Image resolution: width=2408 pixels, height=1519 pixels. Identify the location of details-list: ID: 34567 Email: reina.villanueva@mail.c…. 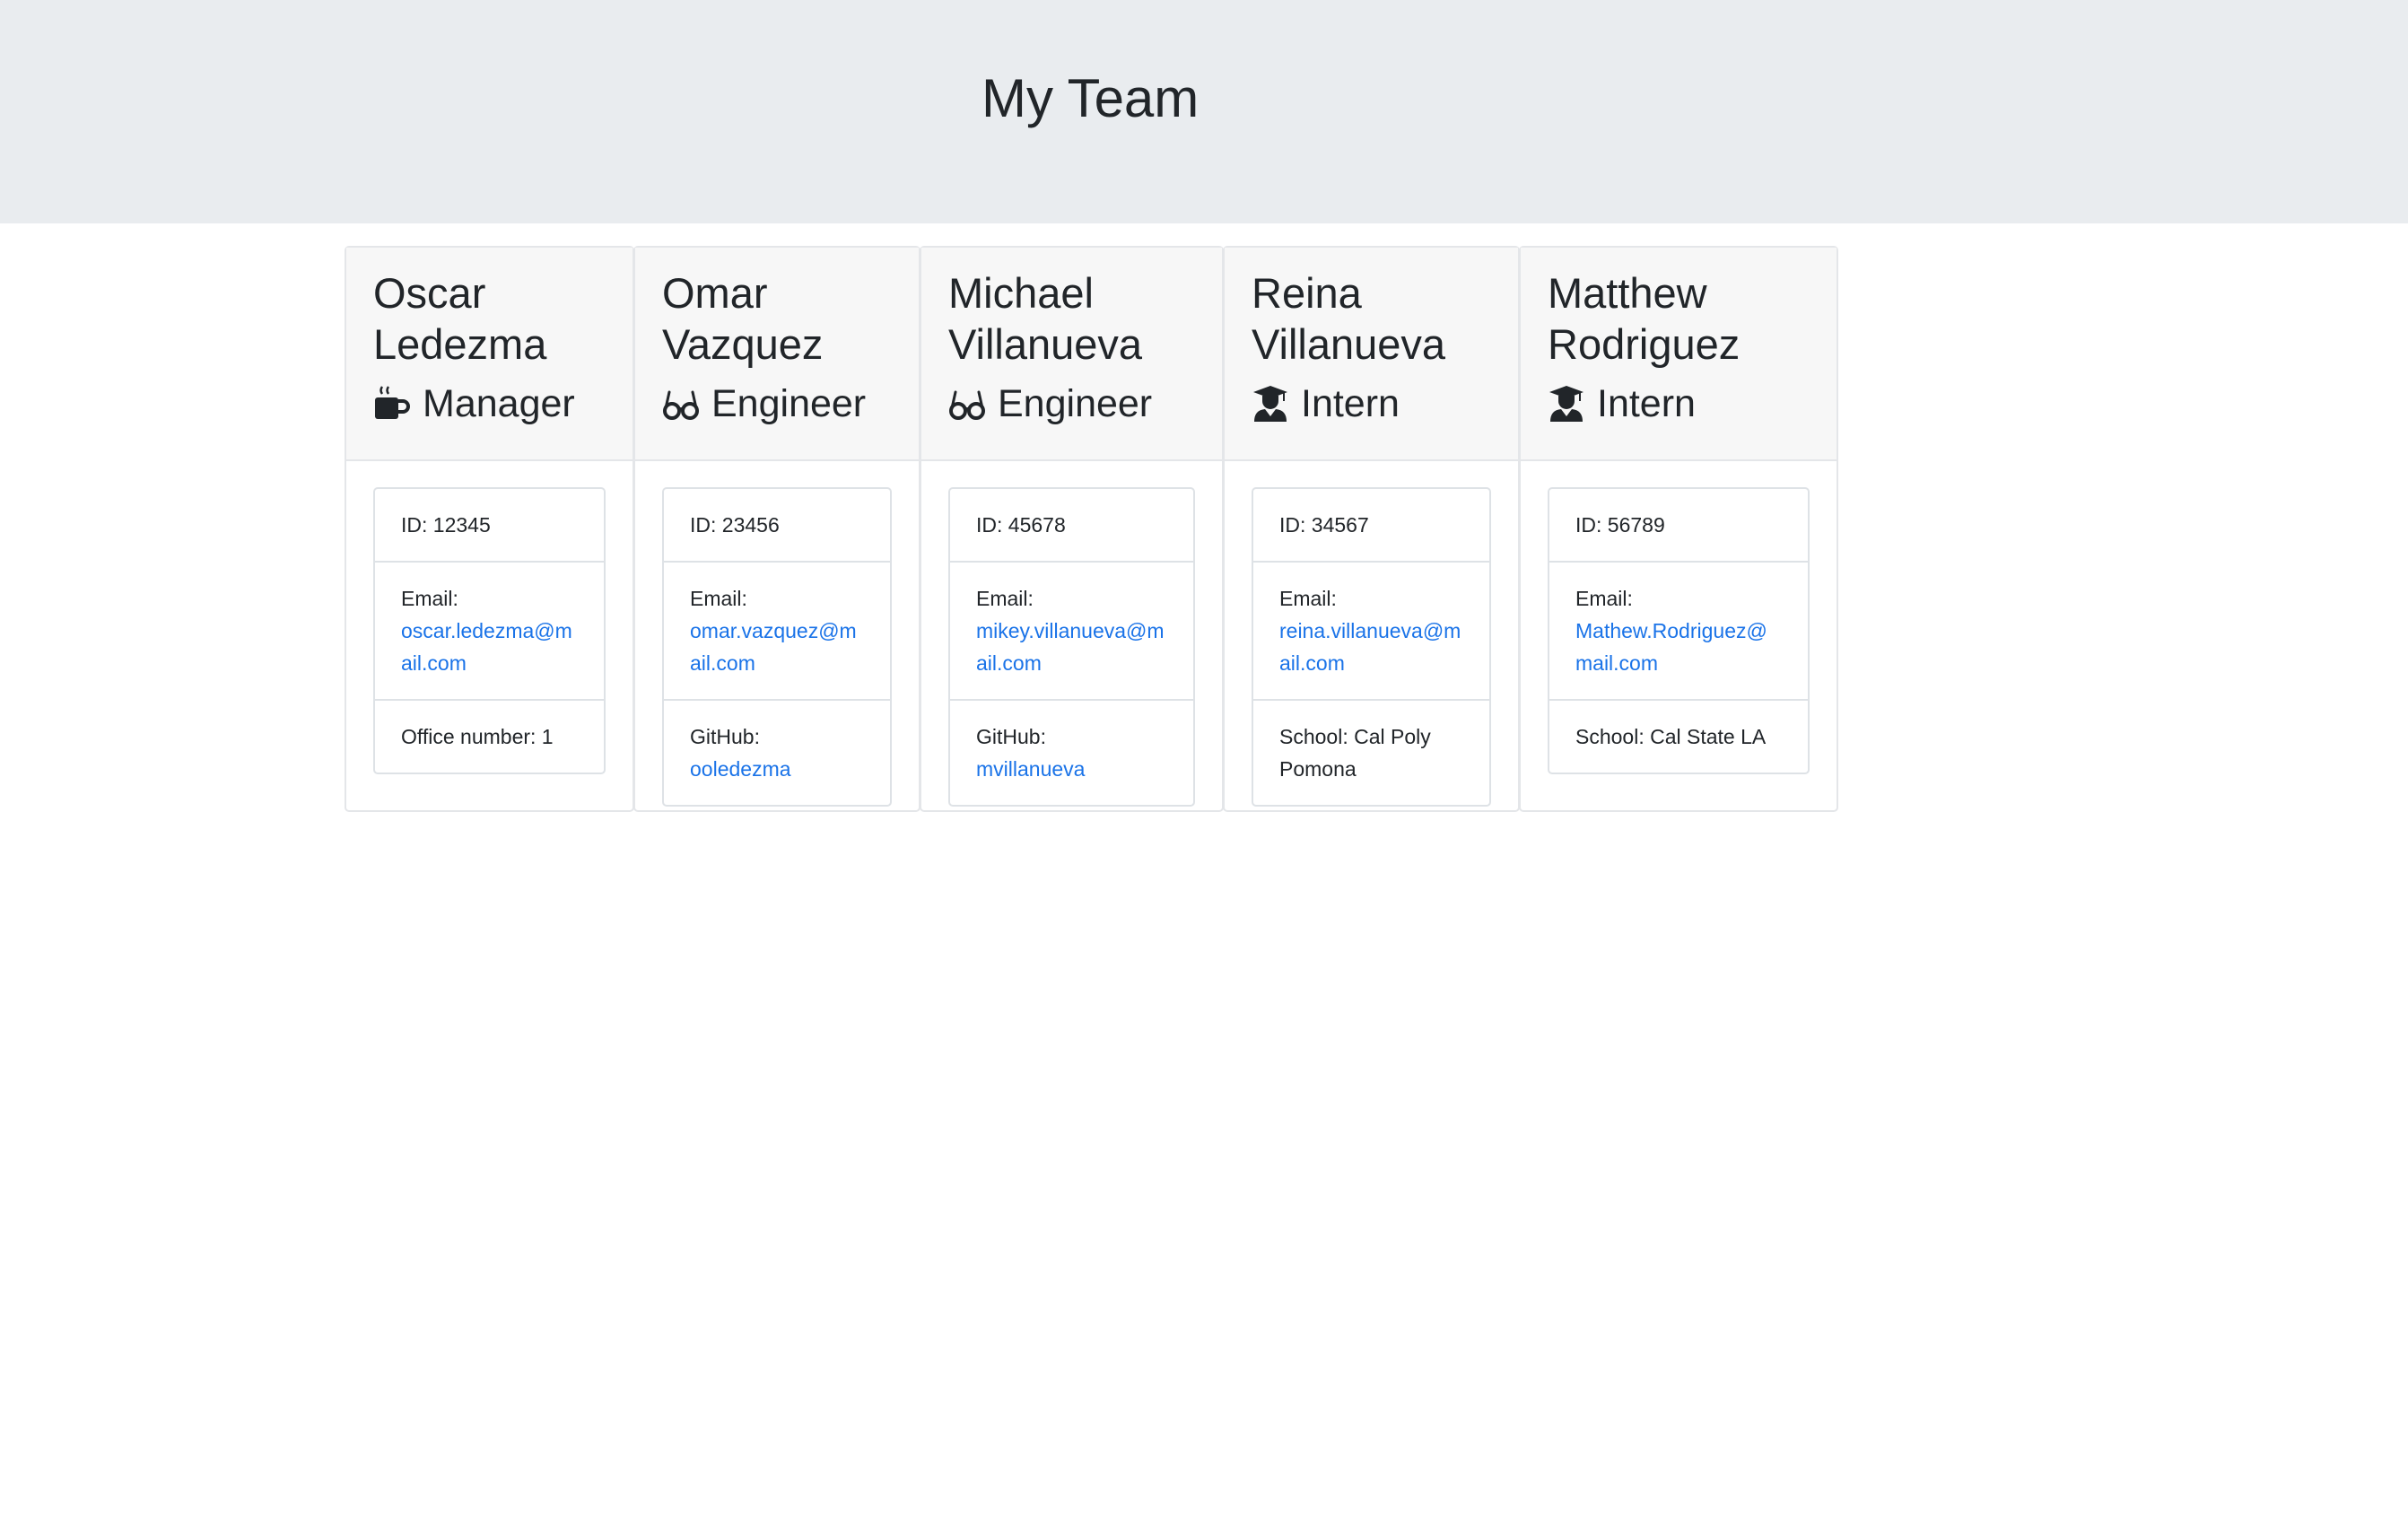
(1371, 647).